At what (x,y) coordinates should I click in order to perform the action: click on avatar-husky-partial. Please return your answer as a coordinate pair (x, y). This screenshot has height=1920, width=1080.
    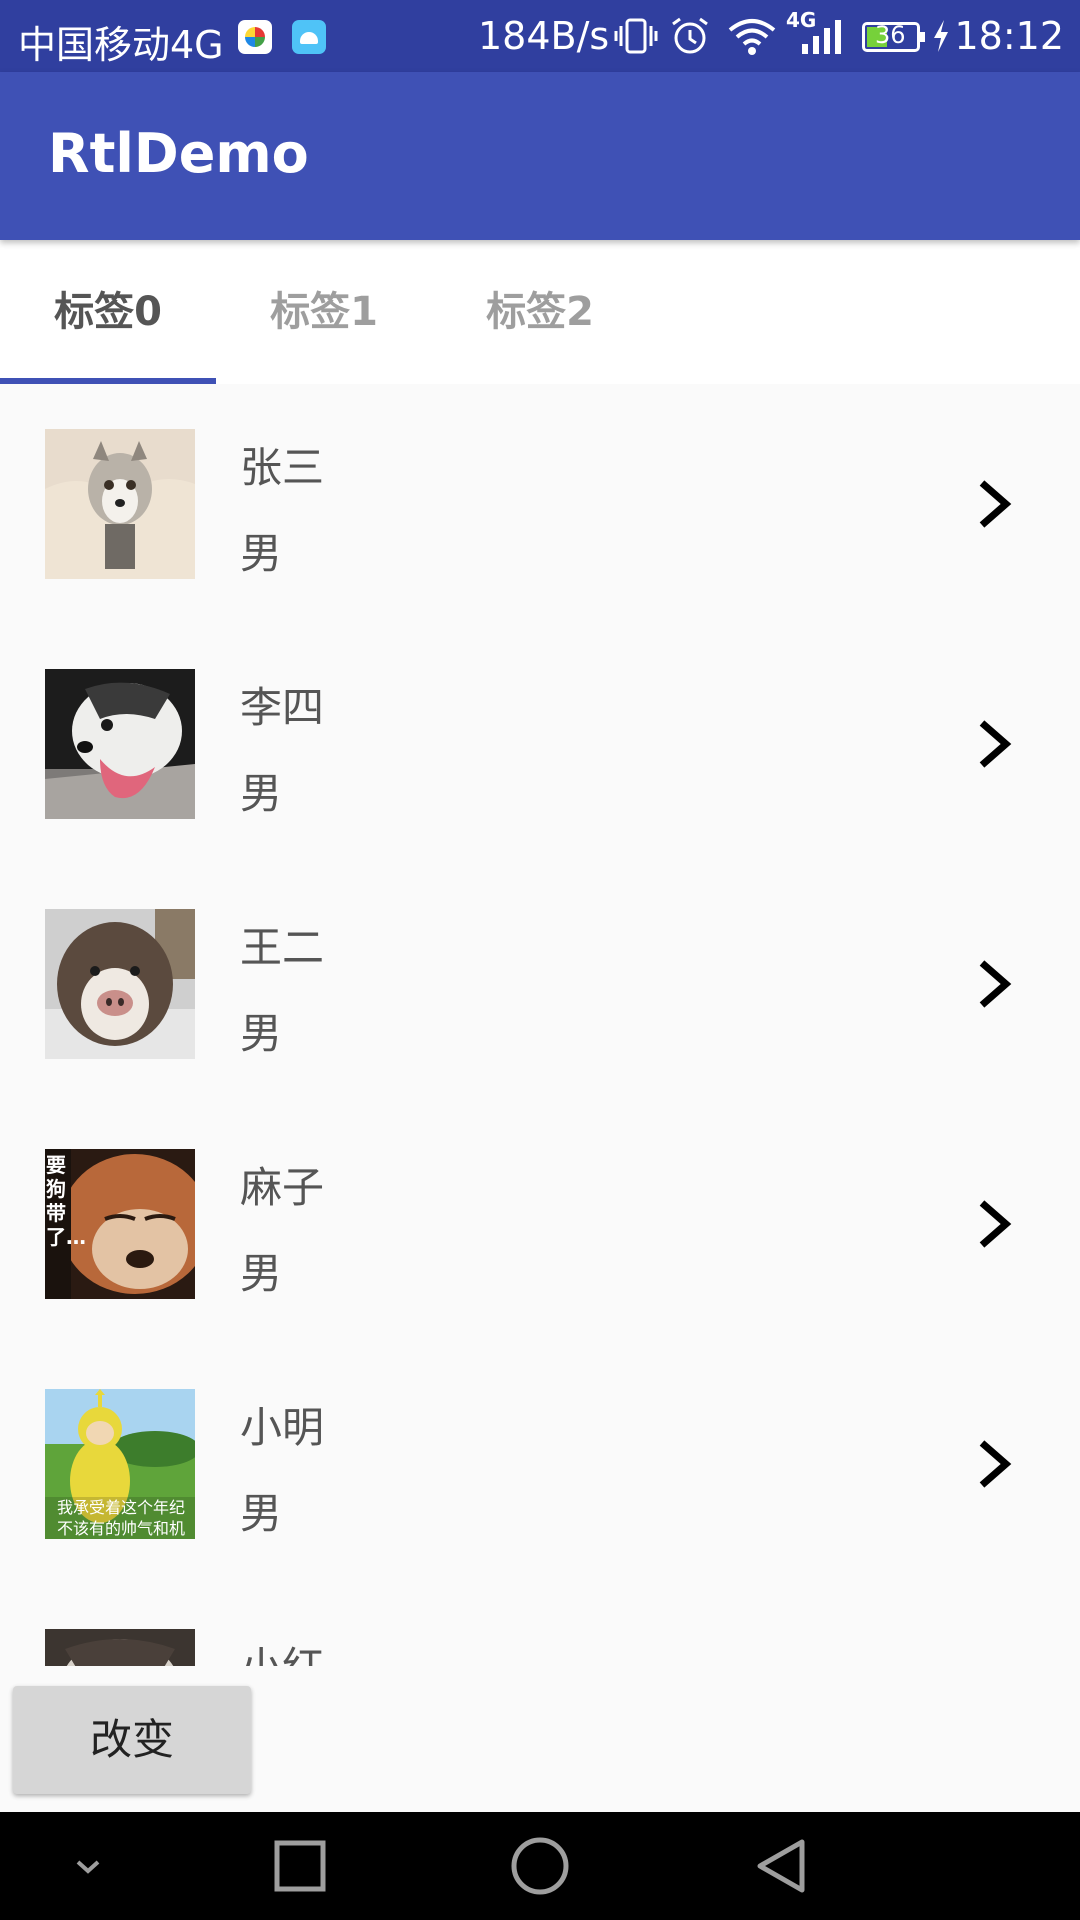
    Looking at the image, I should click on (120, 1647).